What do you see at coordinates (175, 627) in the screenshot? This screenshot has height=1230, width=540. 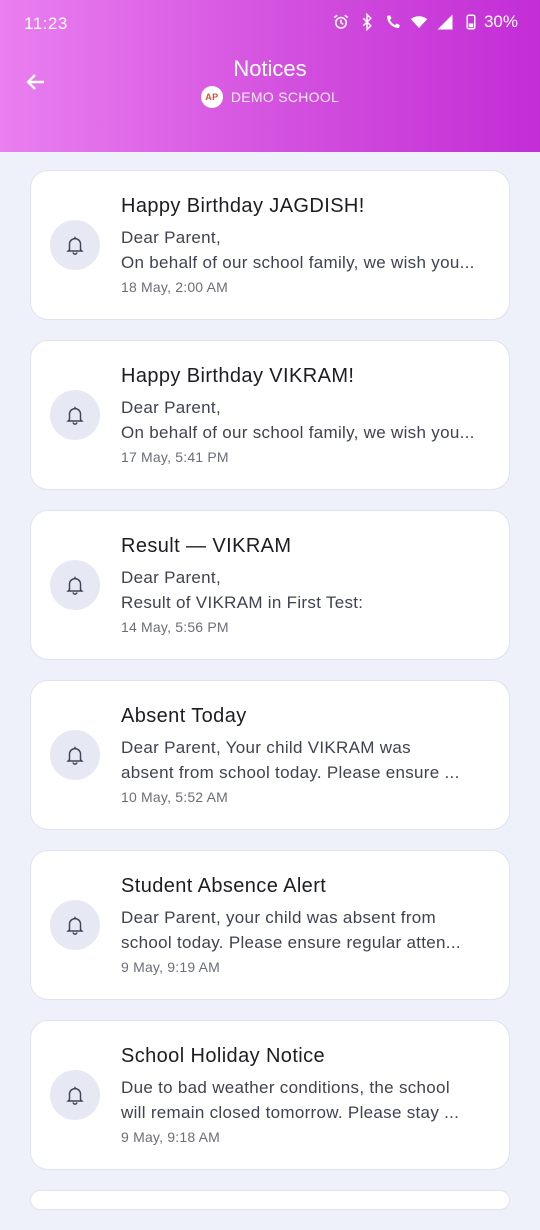 I see `notice-time: 14 May, 5:56 PM` at bounding box center [175, 627].